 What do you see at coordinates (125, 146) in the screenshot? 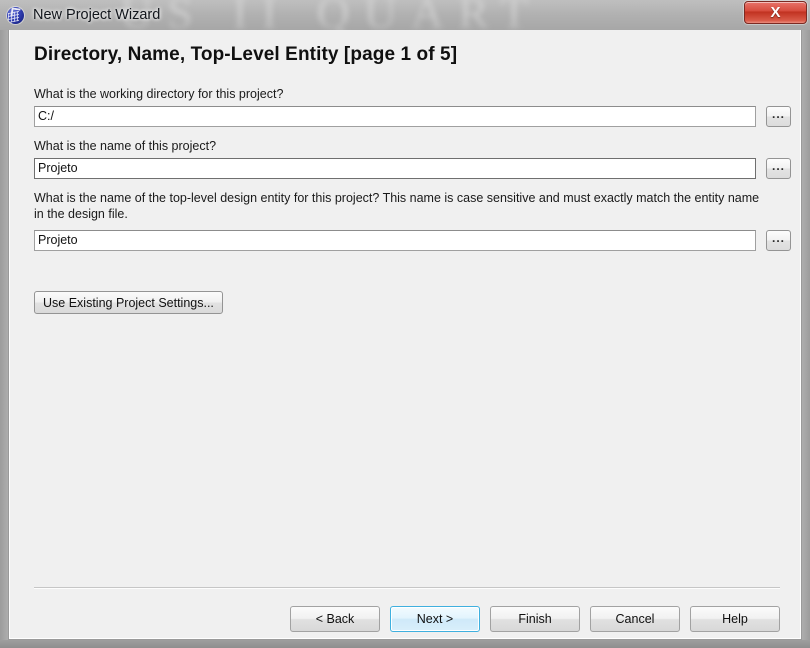
I see `project-name-label: What is the name of this project?` at bounding box center [125, 146].